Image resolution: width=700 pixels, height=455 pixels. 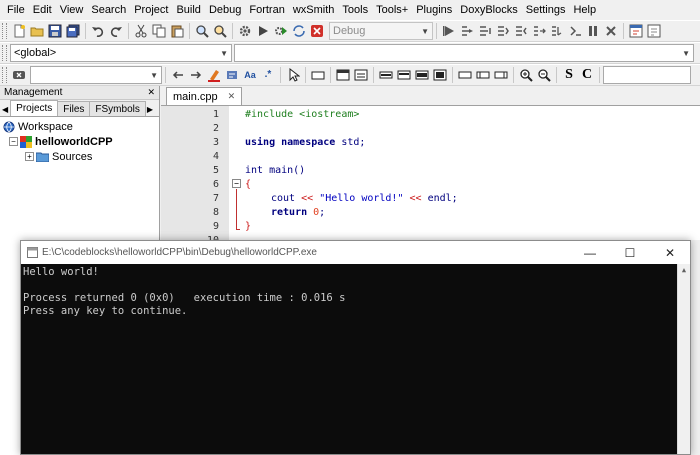 I want to click on stop-debugger-icon, so click(x=611, y=31).